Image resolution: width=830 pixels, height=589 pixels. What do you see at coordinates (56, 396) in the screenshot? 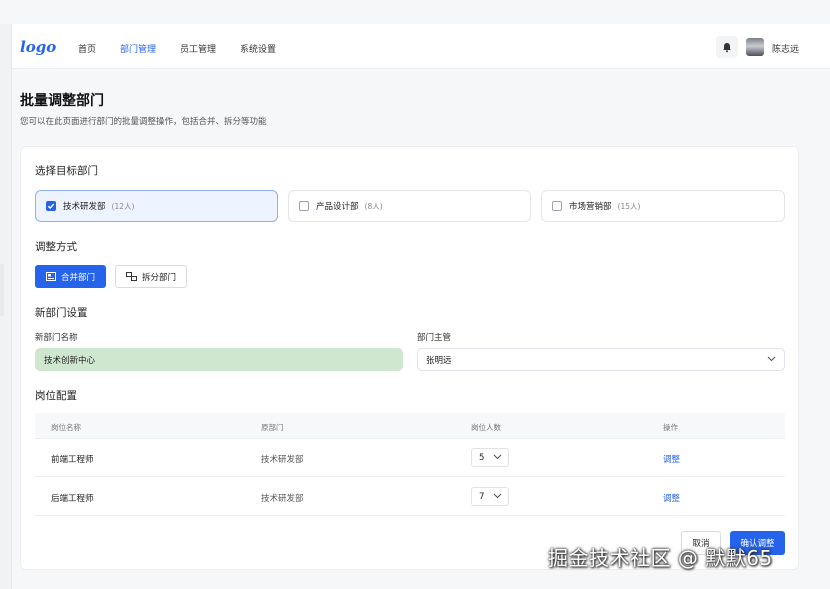
I see `positions-section-title: 岗位配置` at bounding box center [56, 396].